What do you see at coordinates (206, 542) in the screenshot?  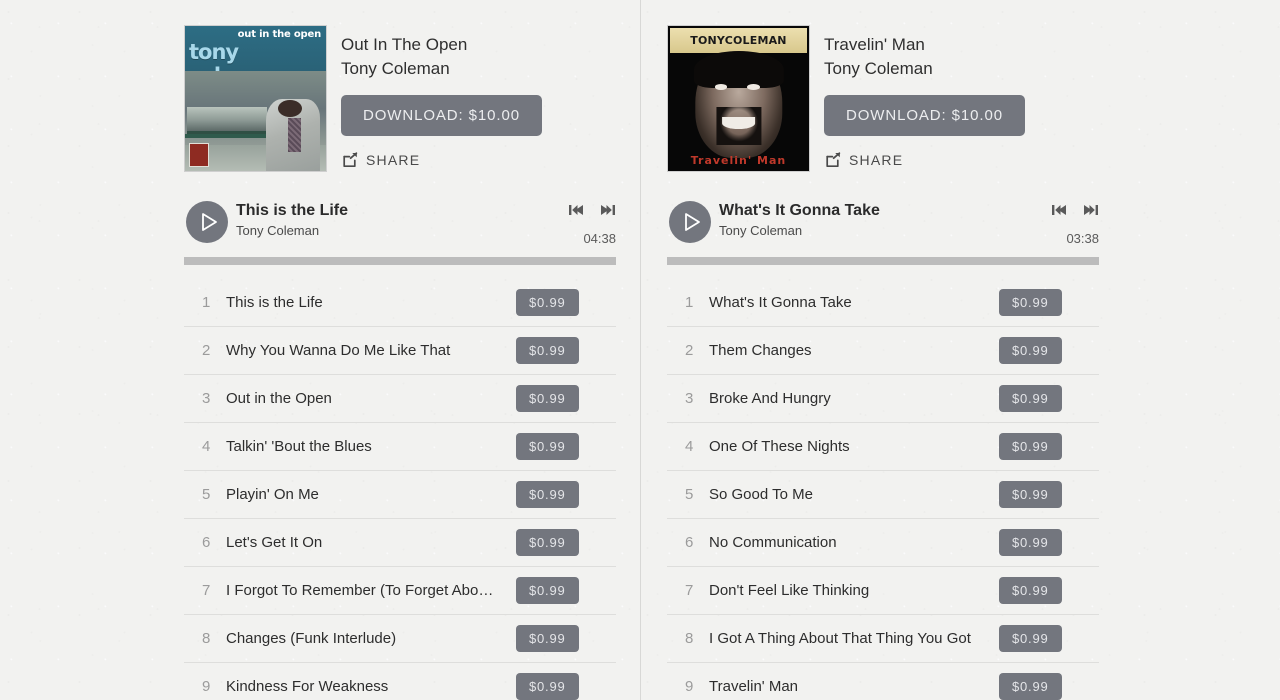 I see `track-number: 6` at bounding box center [206, 542].